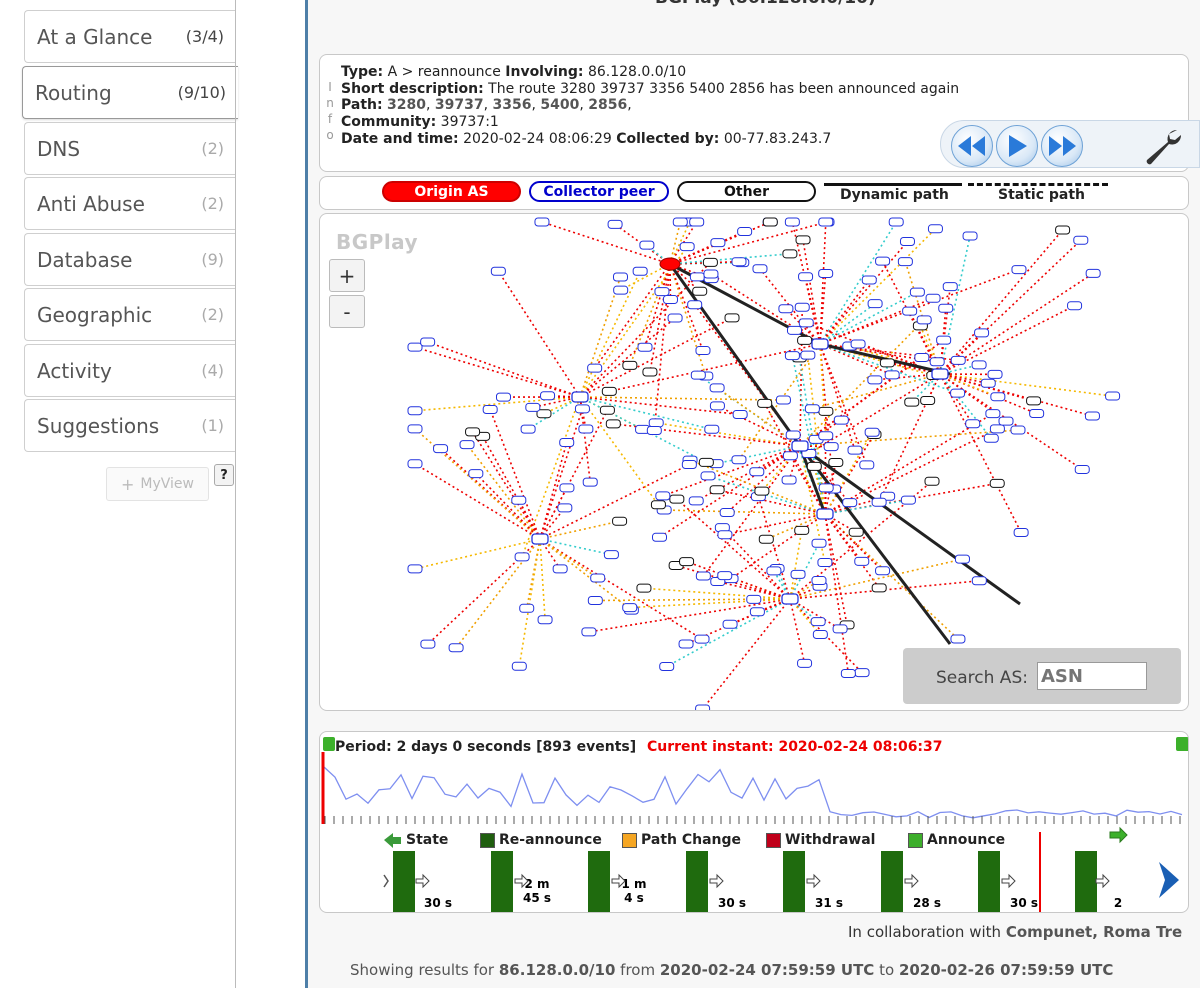  Describe the element at coordinates (130, 203) in the screenshot. I see `sidebar-item-anti-abuse: Anti Abuse (2)` at that location.